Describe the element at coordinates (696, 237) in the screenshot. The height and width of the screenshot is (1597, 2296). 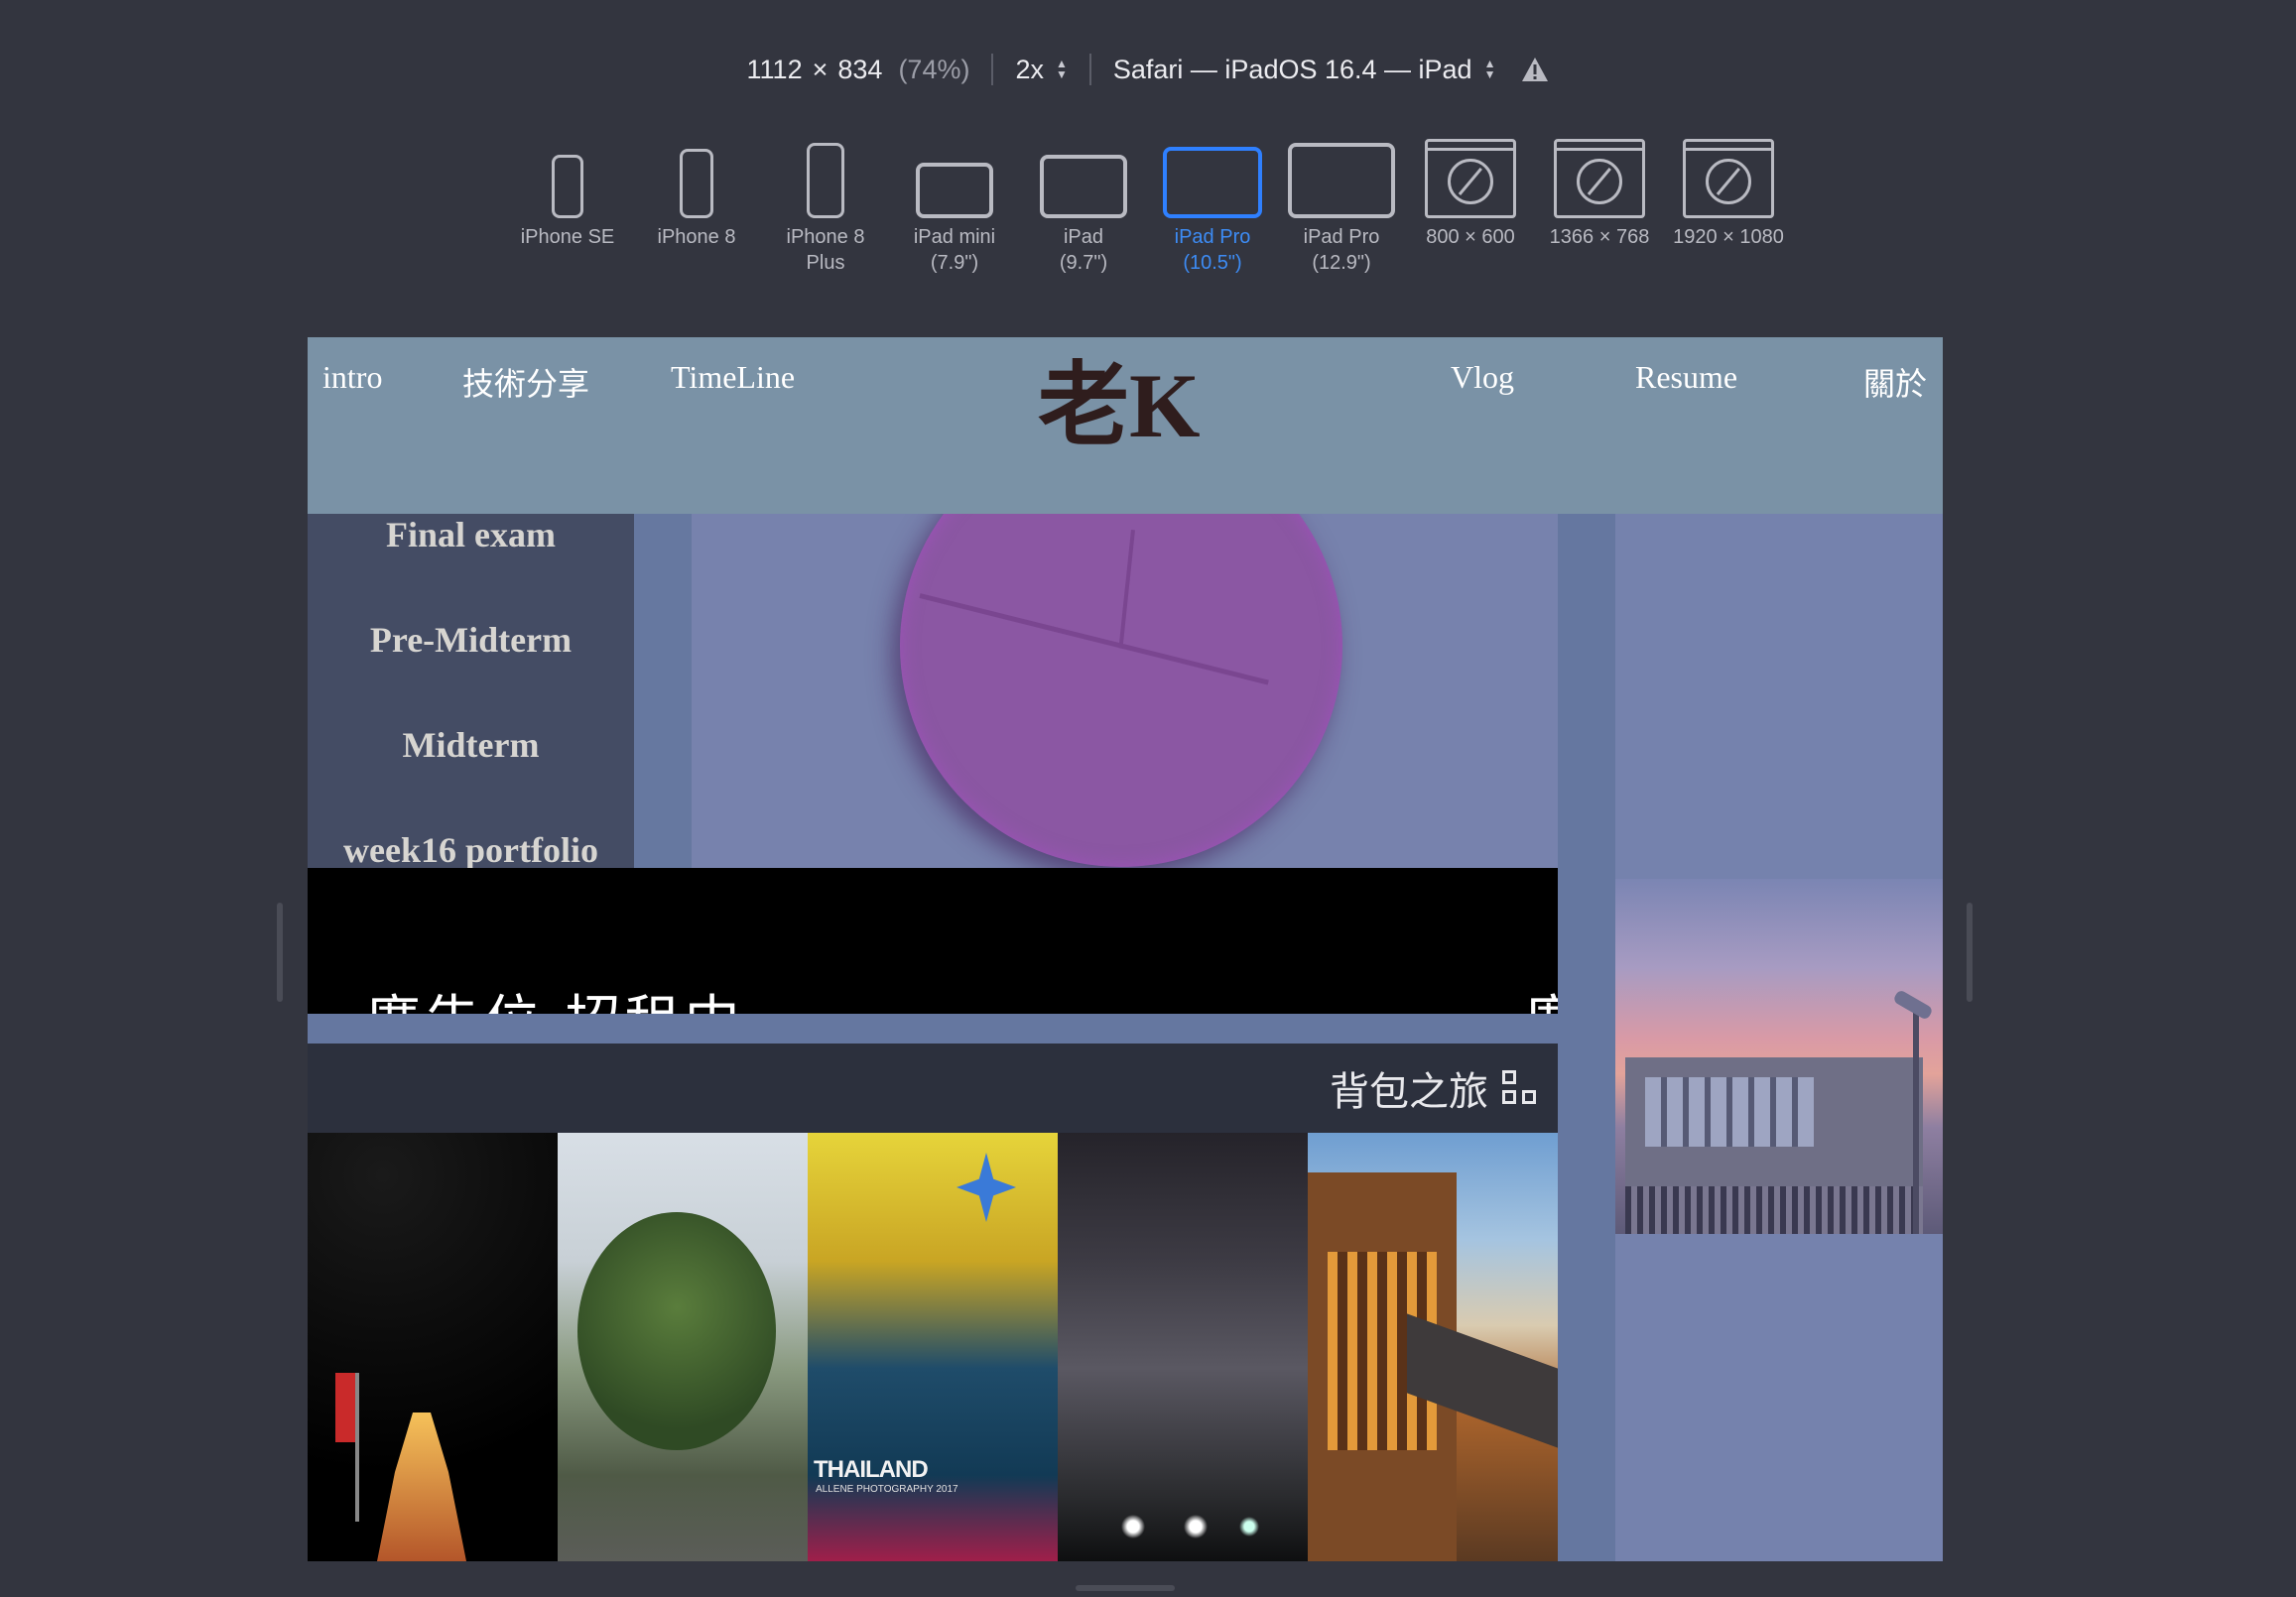
I see `device-label: iPhone 8` at that location.